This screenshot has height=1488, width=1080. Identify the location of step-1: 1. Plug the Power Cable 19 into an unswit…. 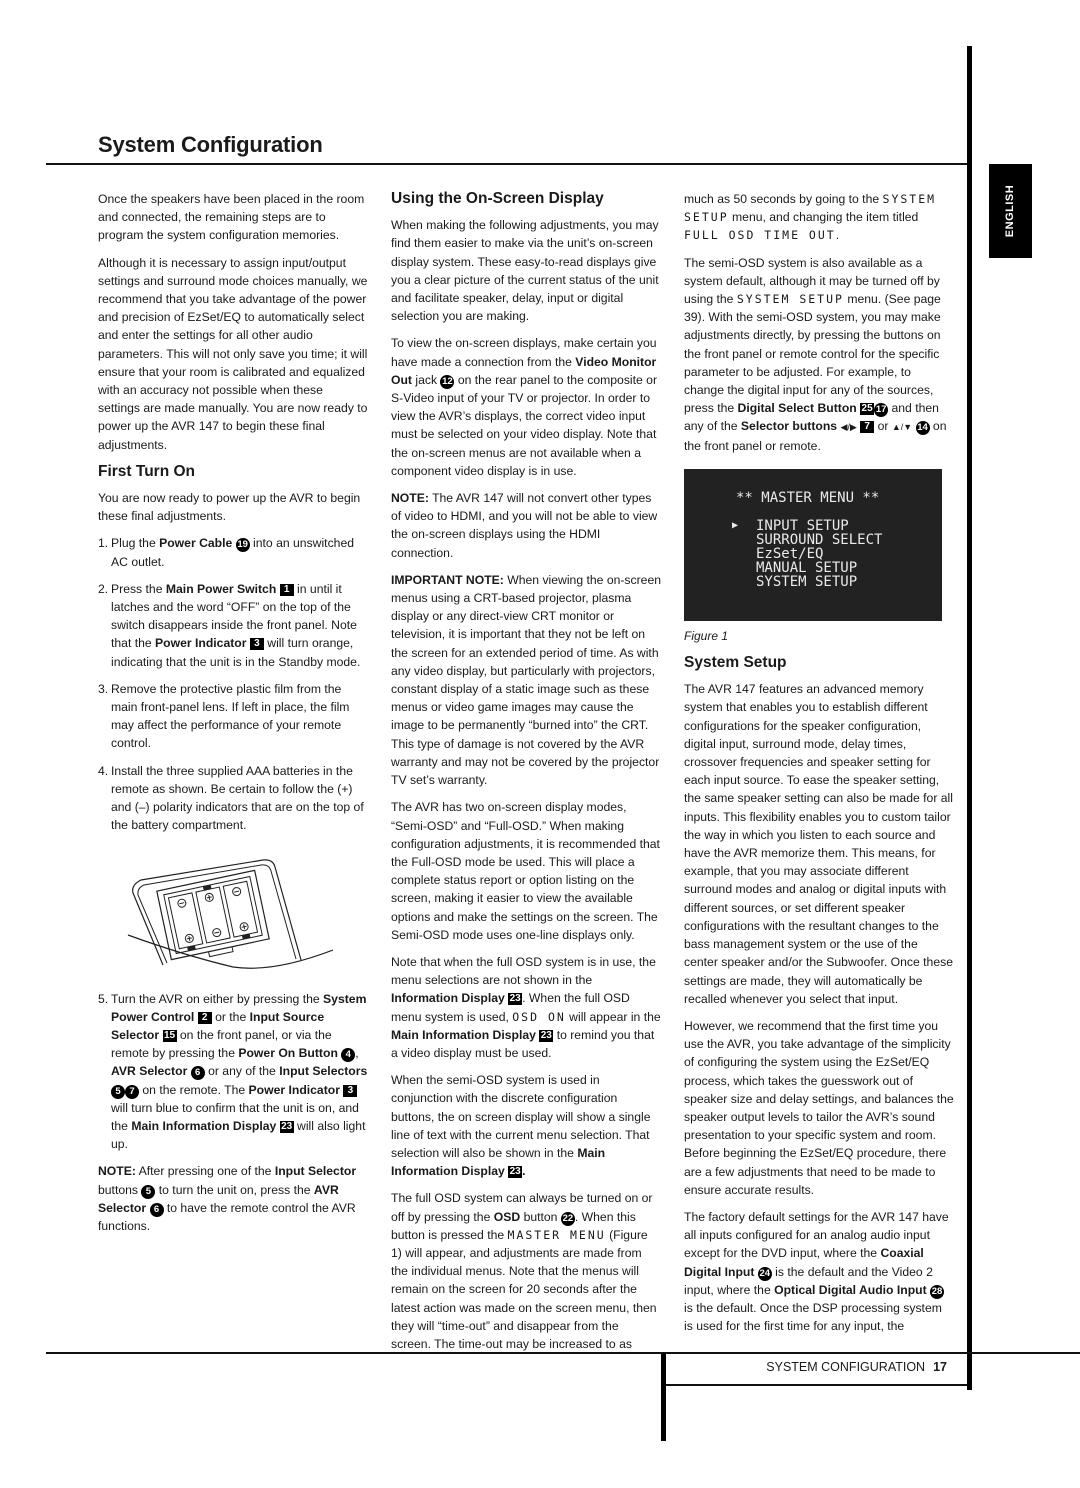
(233, 552).